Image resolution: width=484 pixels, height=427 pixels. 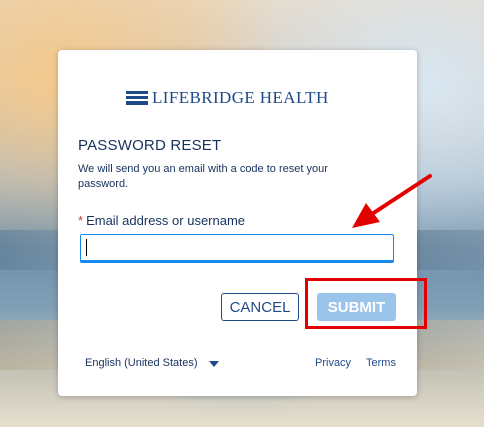 What do you see at coordinates (86, 247) in the screenshot?
I see `text-caret` at bounding box center [86, 247].